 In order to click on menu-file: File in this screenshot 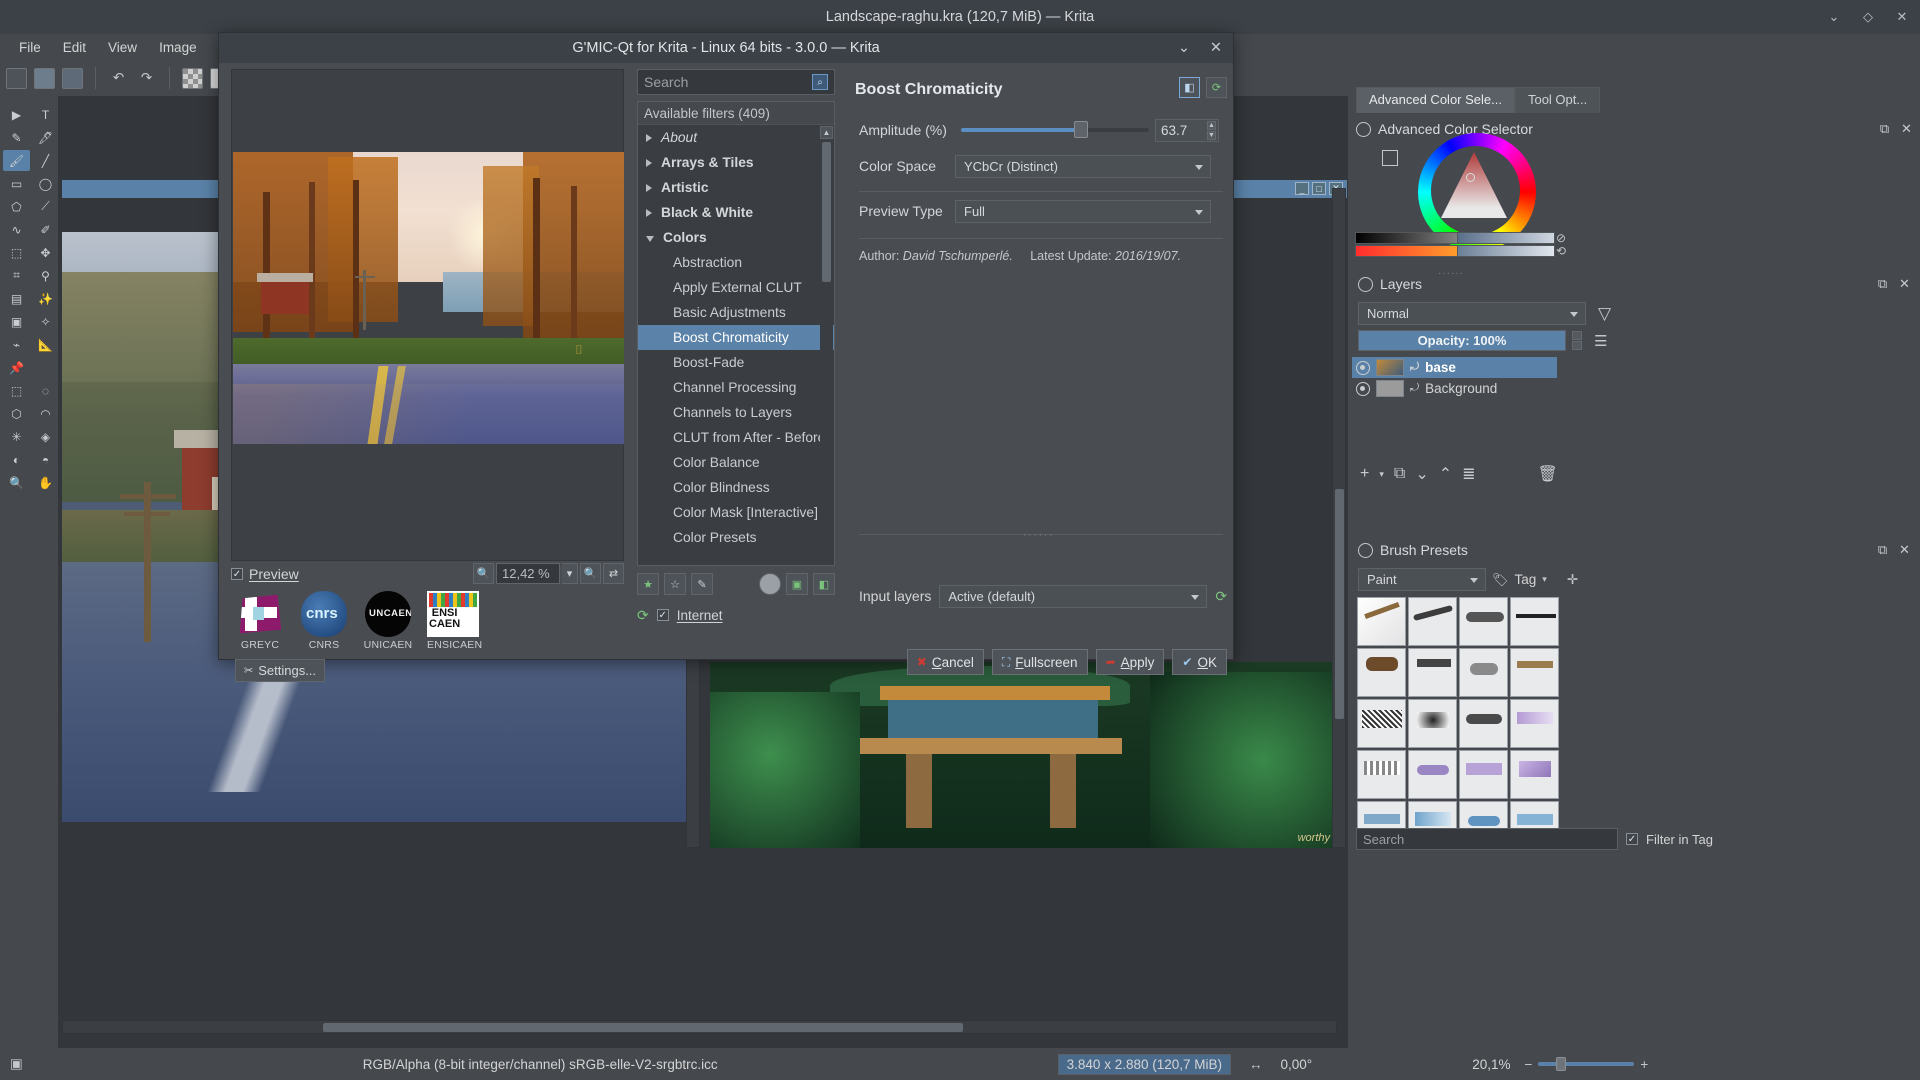, I will do `click(30, 47)`.